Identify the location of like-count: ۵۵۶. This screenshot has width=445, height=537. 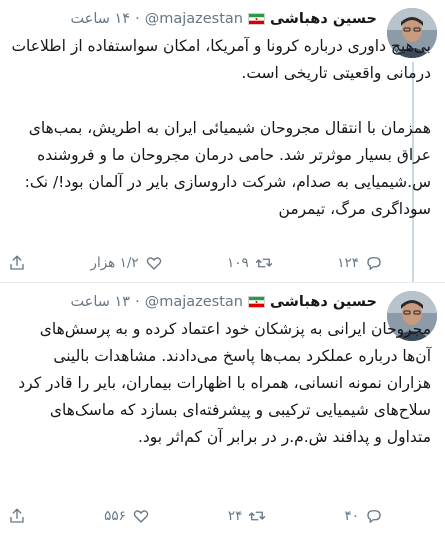
(115, 516).